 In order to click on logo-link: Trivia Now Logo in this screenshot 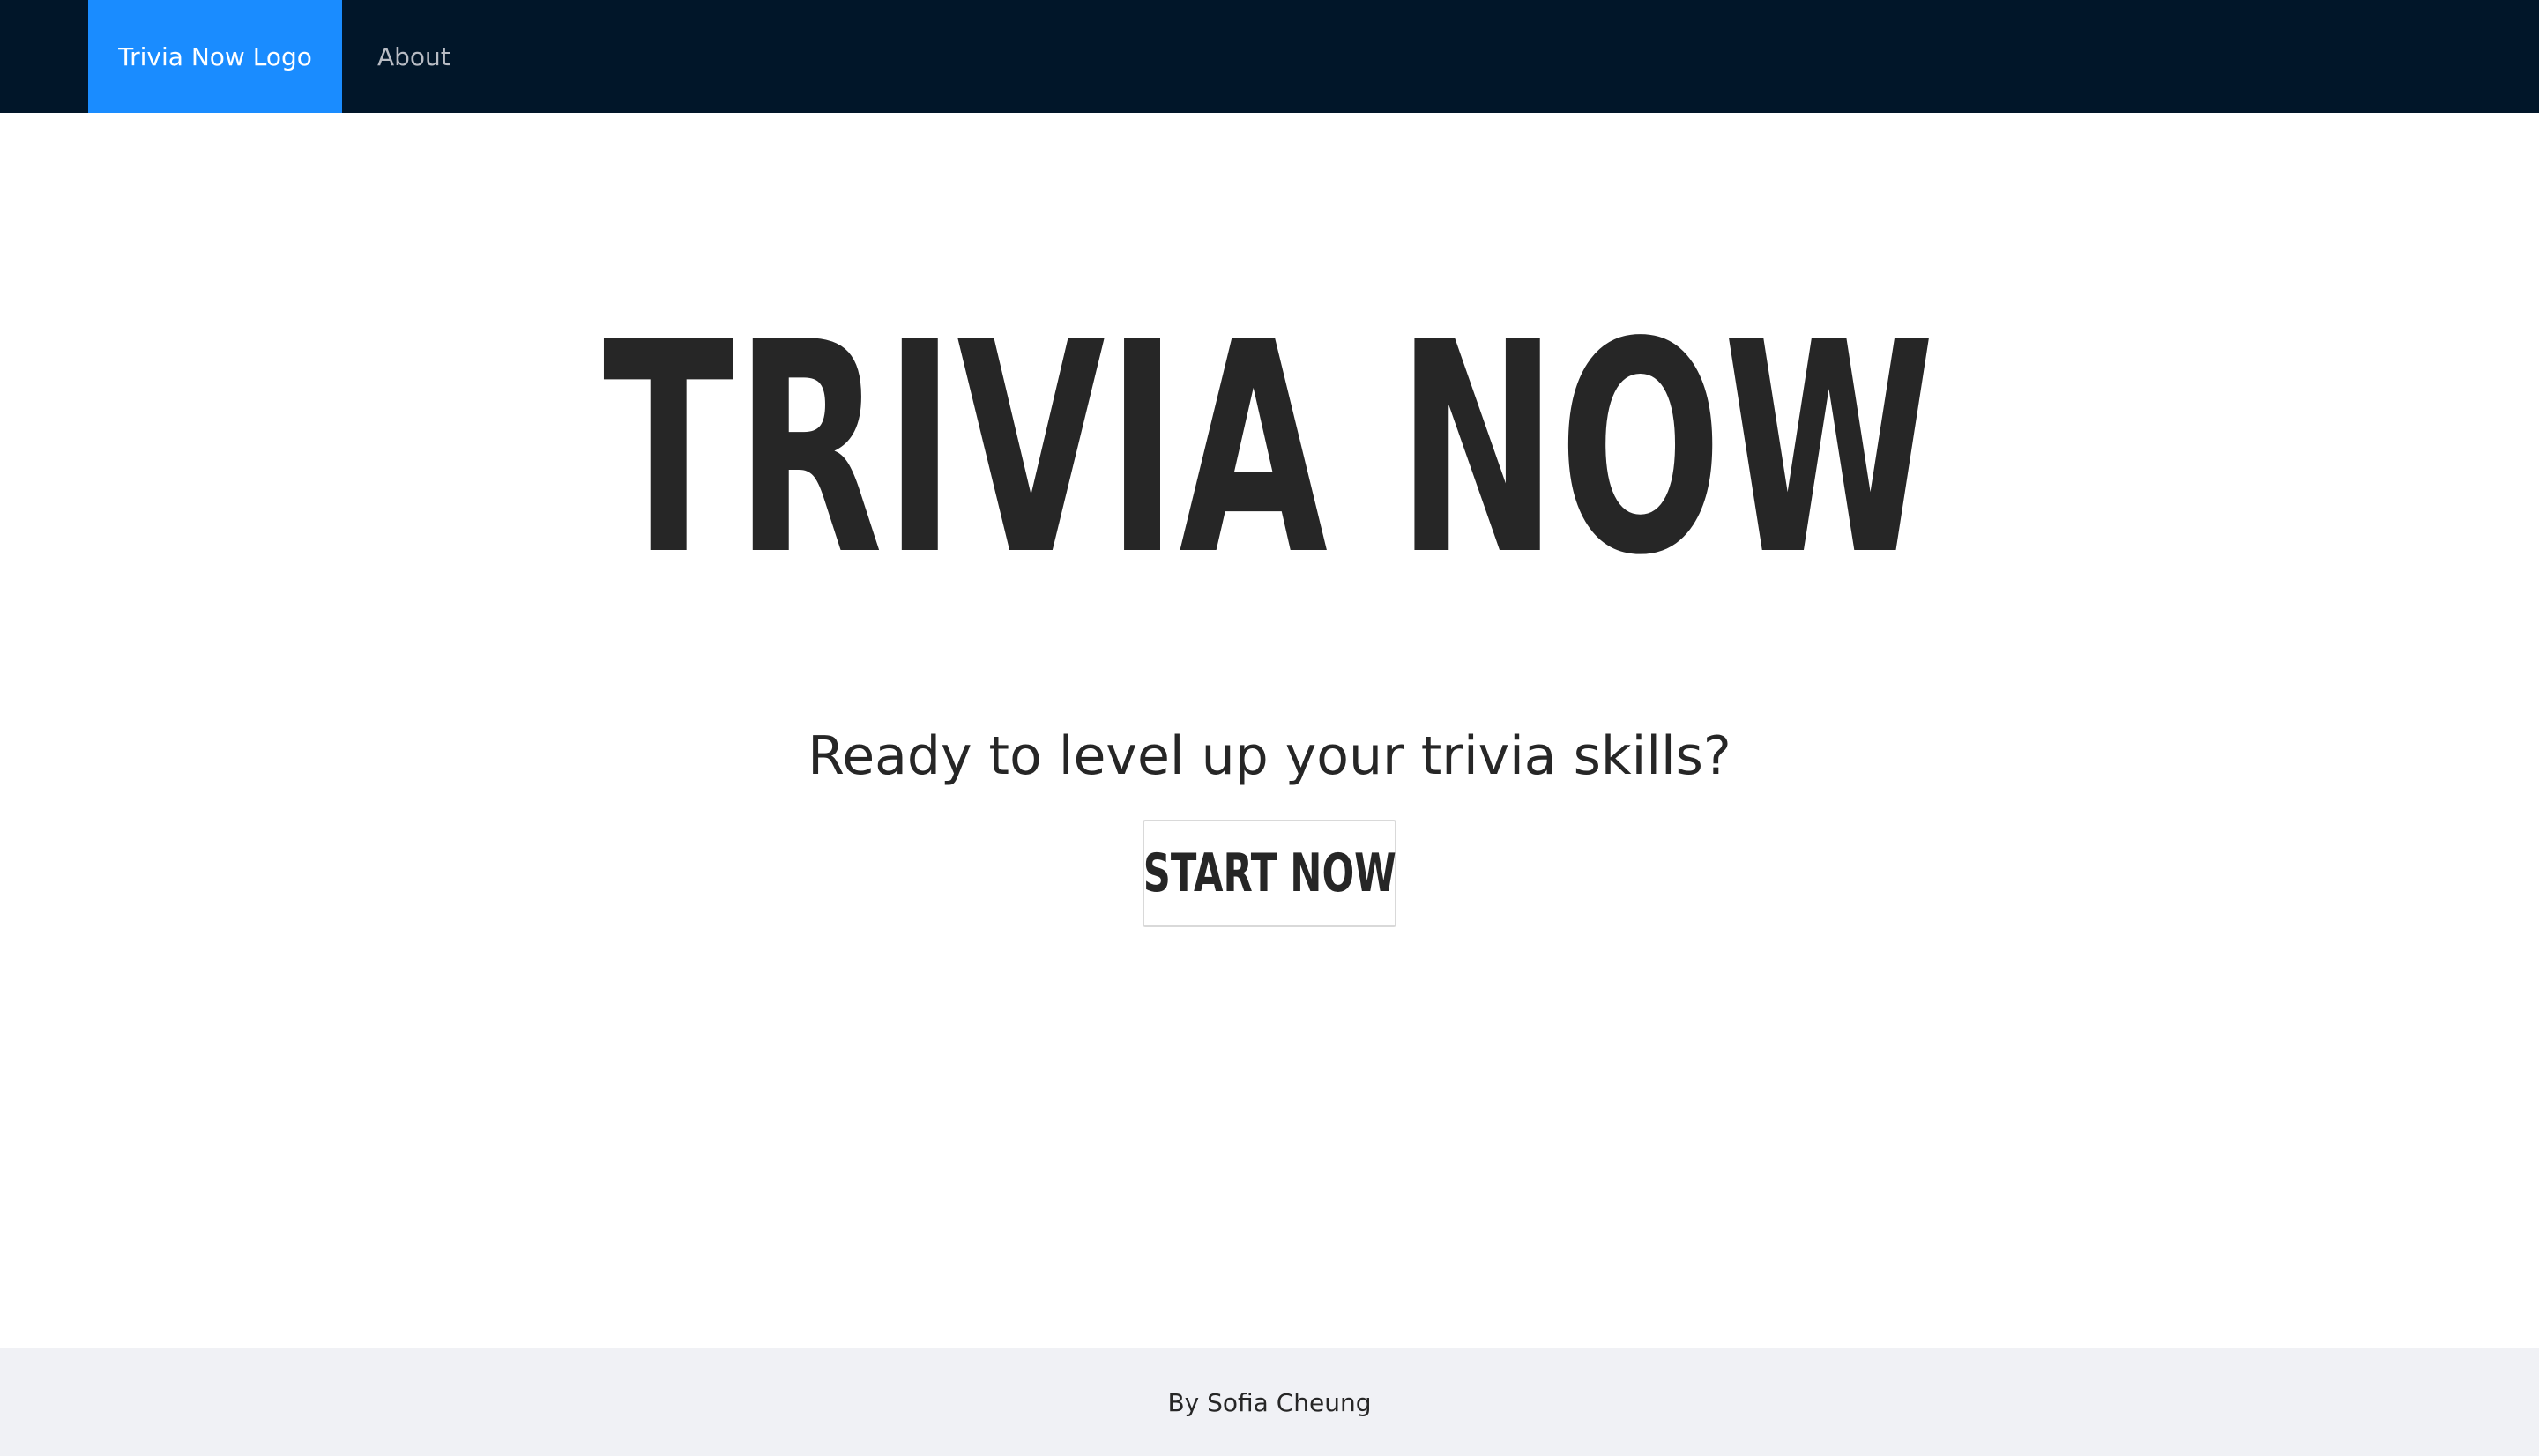, I will do `click(215, 56)`.